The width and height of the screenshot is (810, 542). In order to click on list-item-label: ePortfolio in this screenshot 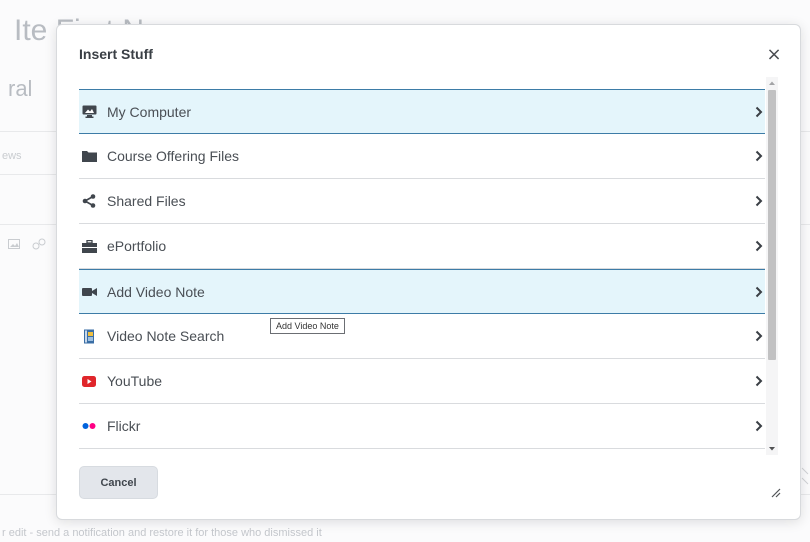, I will do `click(137, 246)`.